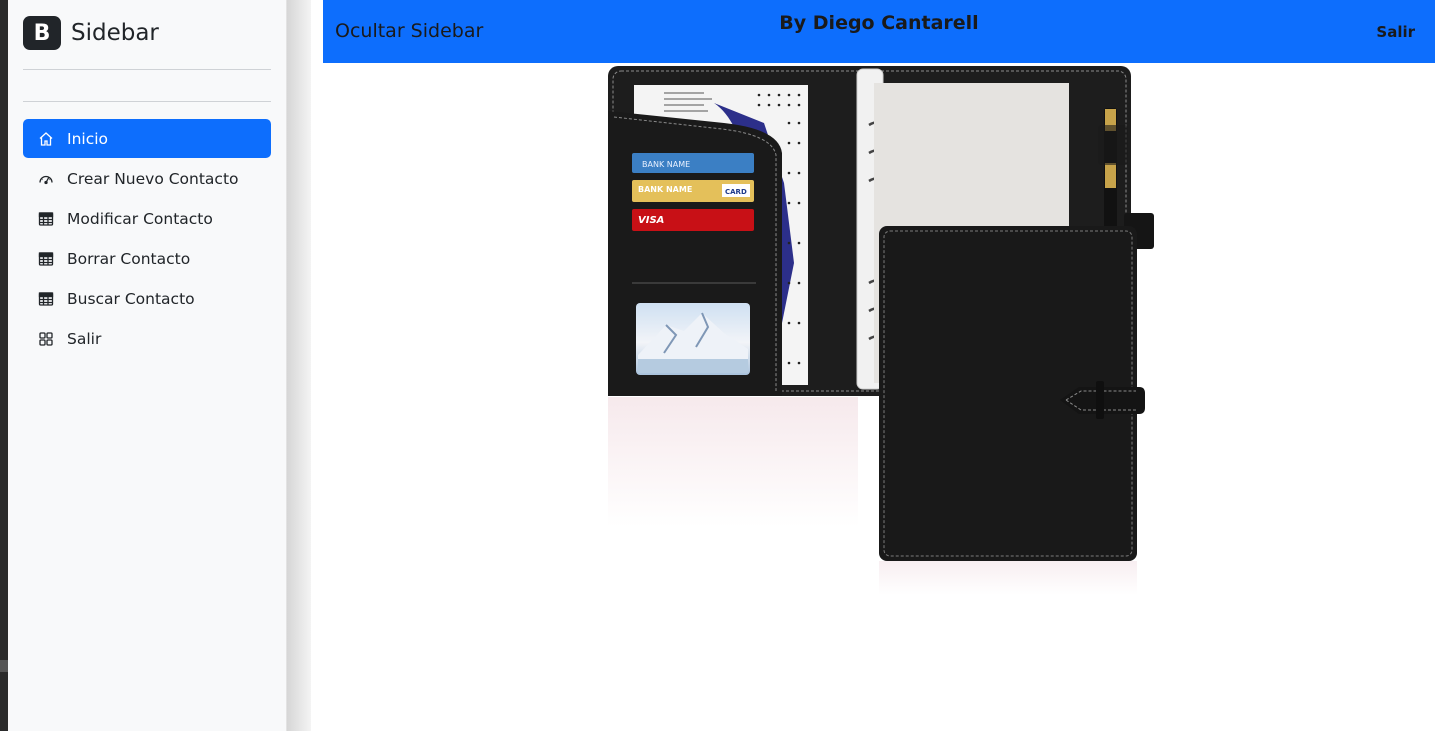 The image size is (1446, 731). I want to click on sidebar-item-label: Inicio, so click(88, 138).